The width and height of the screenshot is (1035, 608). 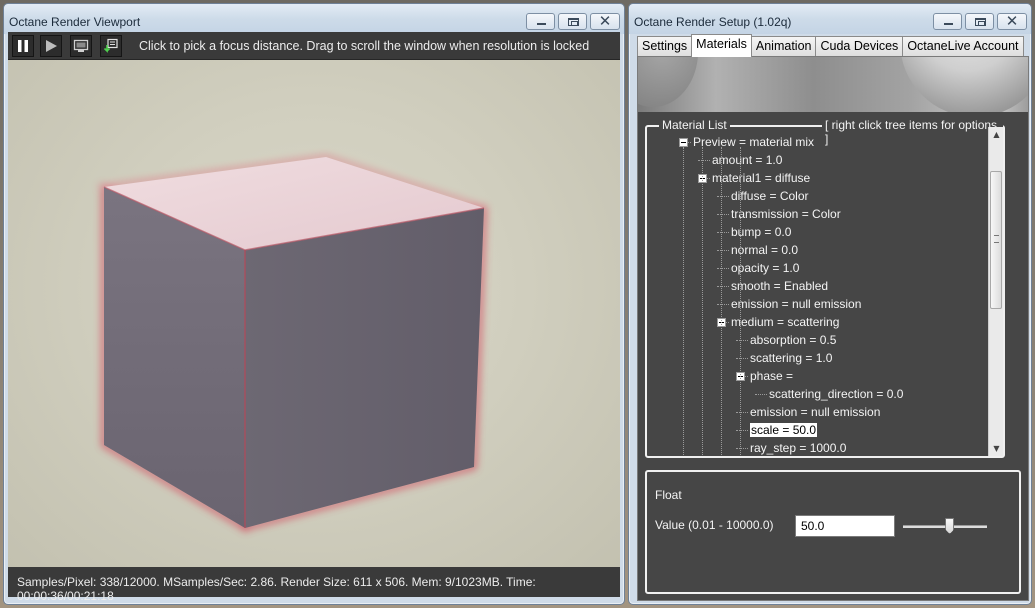 I want to click on tree-item-label: phase =, so click(x=772, y=376).